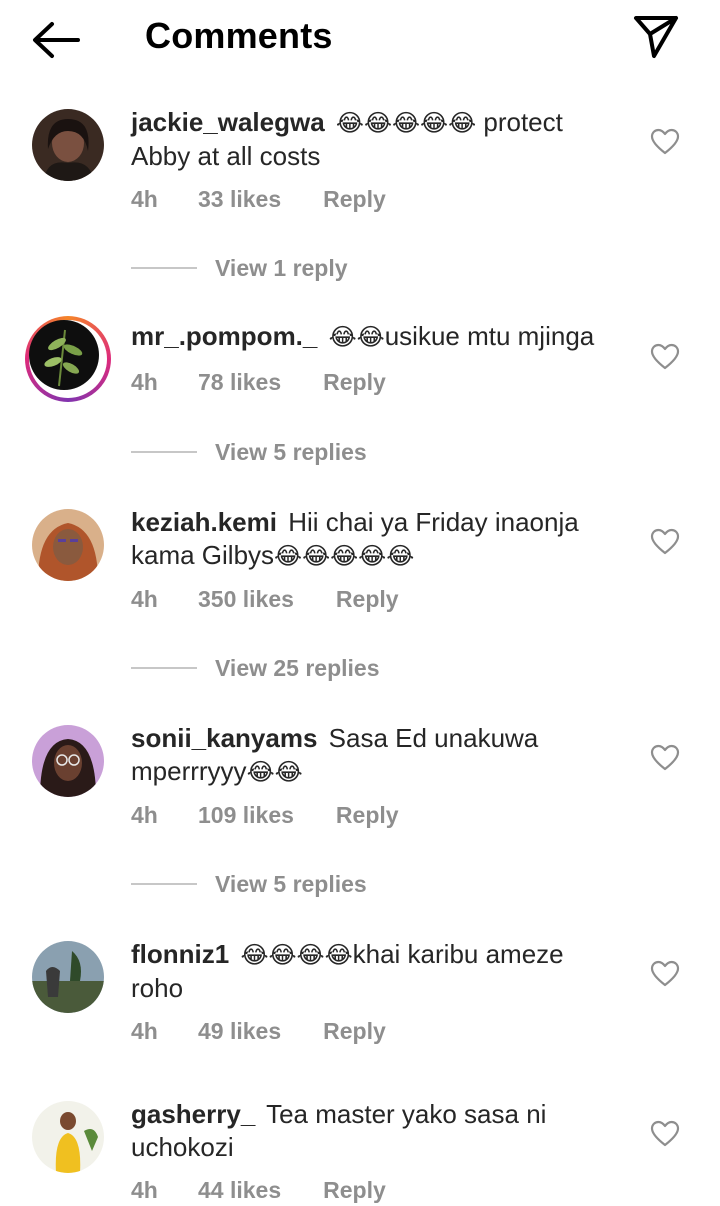 The image size is (720, 1206). I want to click on comment-meta: 4h 350 likes Reply, so click(265, 599).